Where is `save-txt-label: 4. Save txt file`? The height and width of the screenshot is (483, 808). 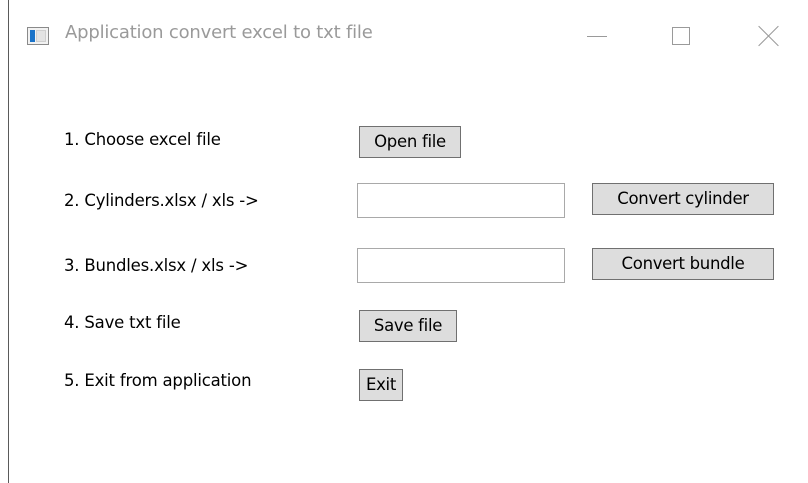 save-txt-label: 4. Save txt file is located at coordinates (122, 322).